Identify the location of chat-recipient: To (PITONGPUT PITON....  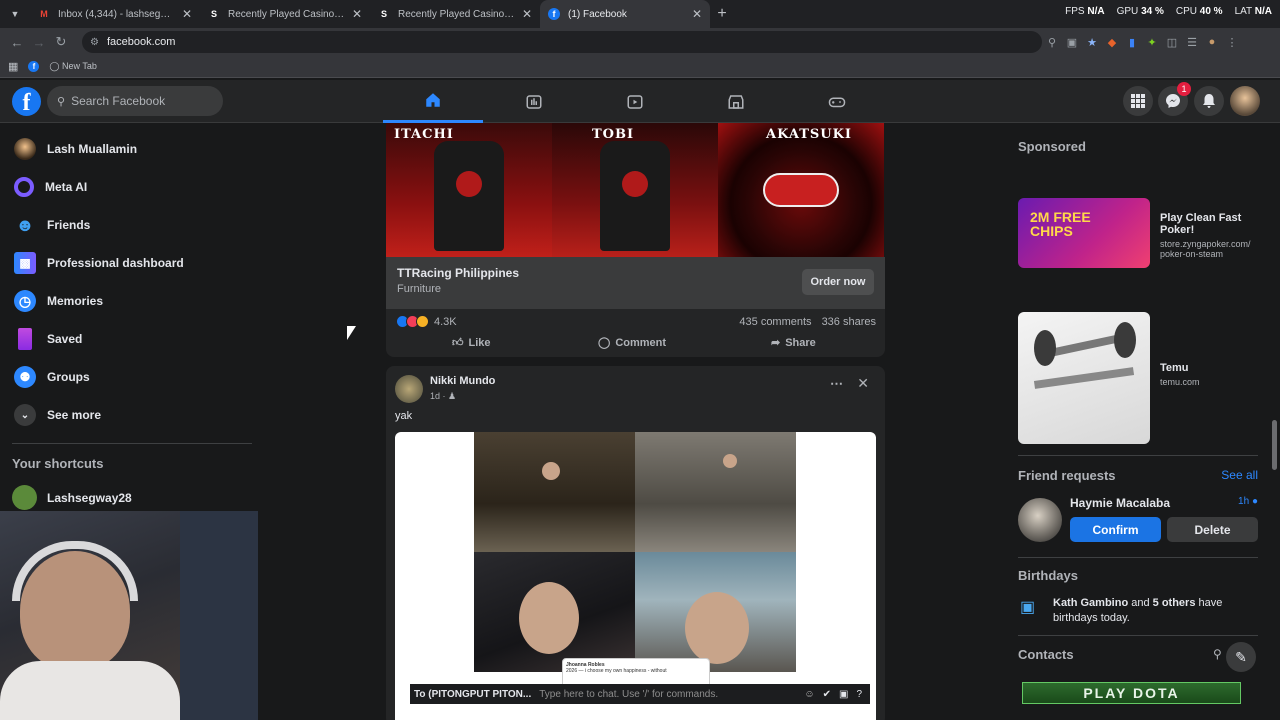
(473, 694).